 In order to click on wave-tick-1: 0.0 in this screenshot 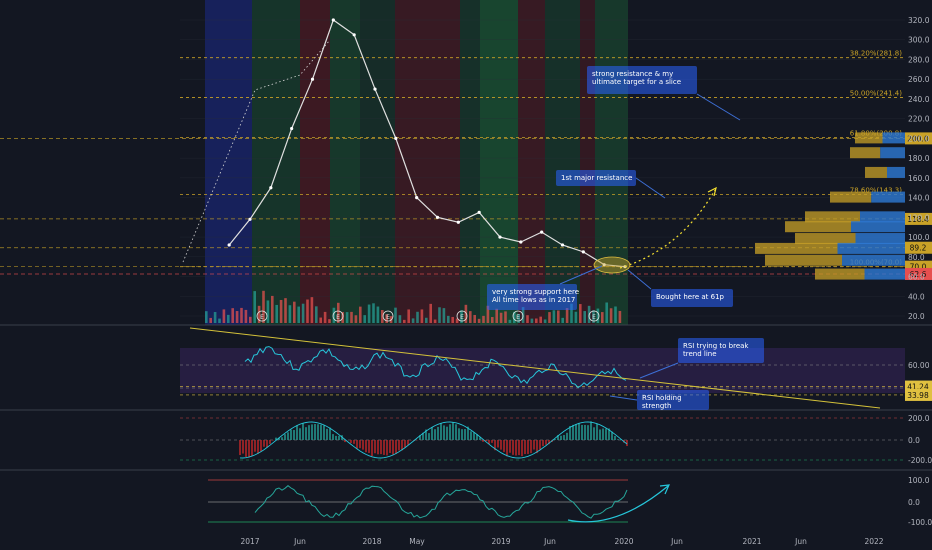, I will do `click(914, 502)`.